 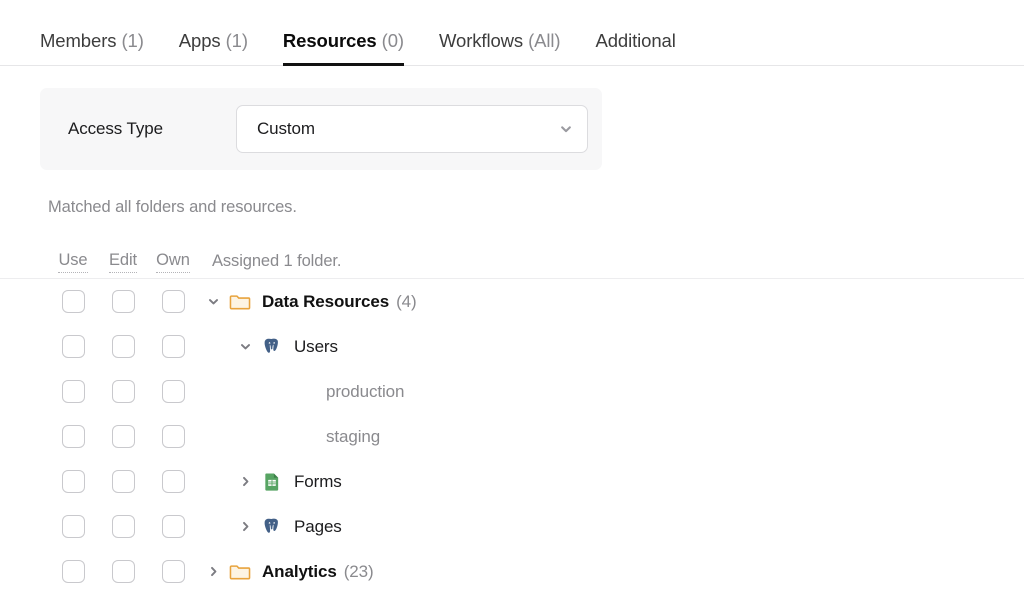 I want to click on tree-row-content: Data Resources (4), so click(x=611, y=302).